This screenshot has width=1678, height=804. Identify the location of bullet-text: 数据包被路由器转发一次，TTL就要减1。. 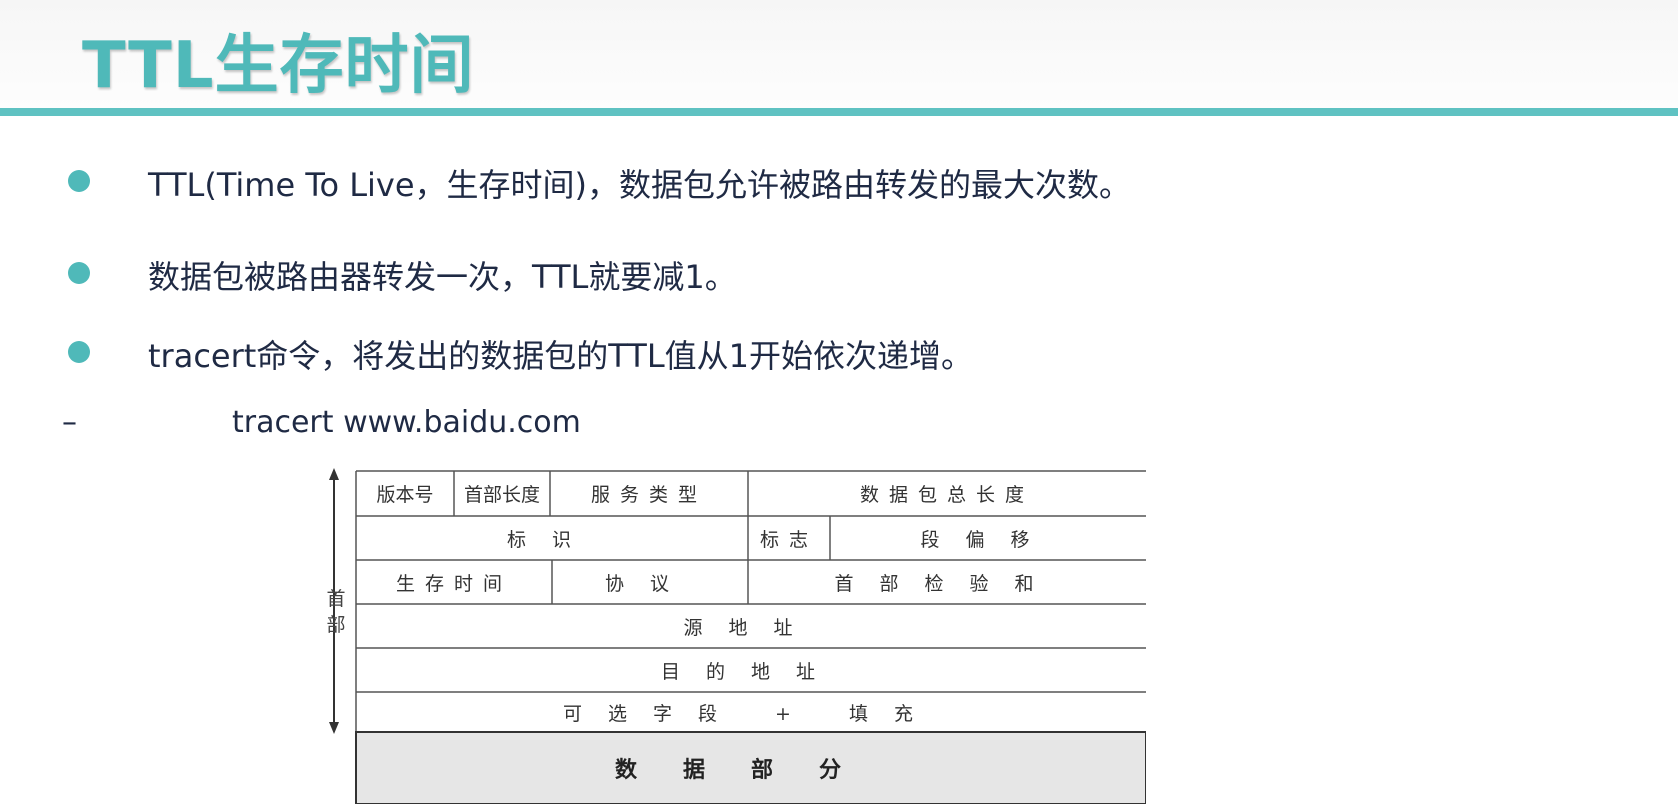
(442, 277).